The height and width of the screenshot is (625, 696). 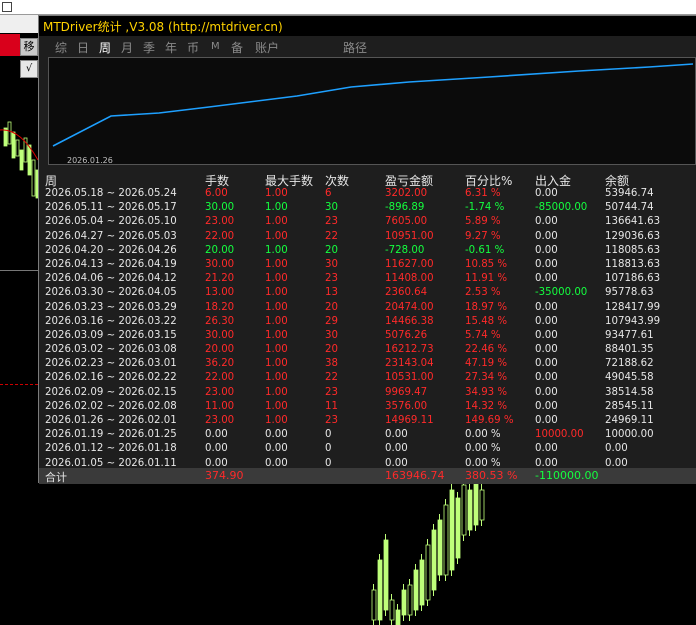 I want to click on table-header: 周 手数 最大手数 次数 盈亏金额 百分比% 出入金 余额 日, so click(x=369, y=180).